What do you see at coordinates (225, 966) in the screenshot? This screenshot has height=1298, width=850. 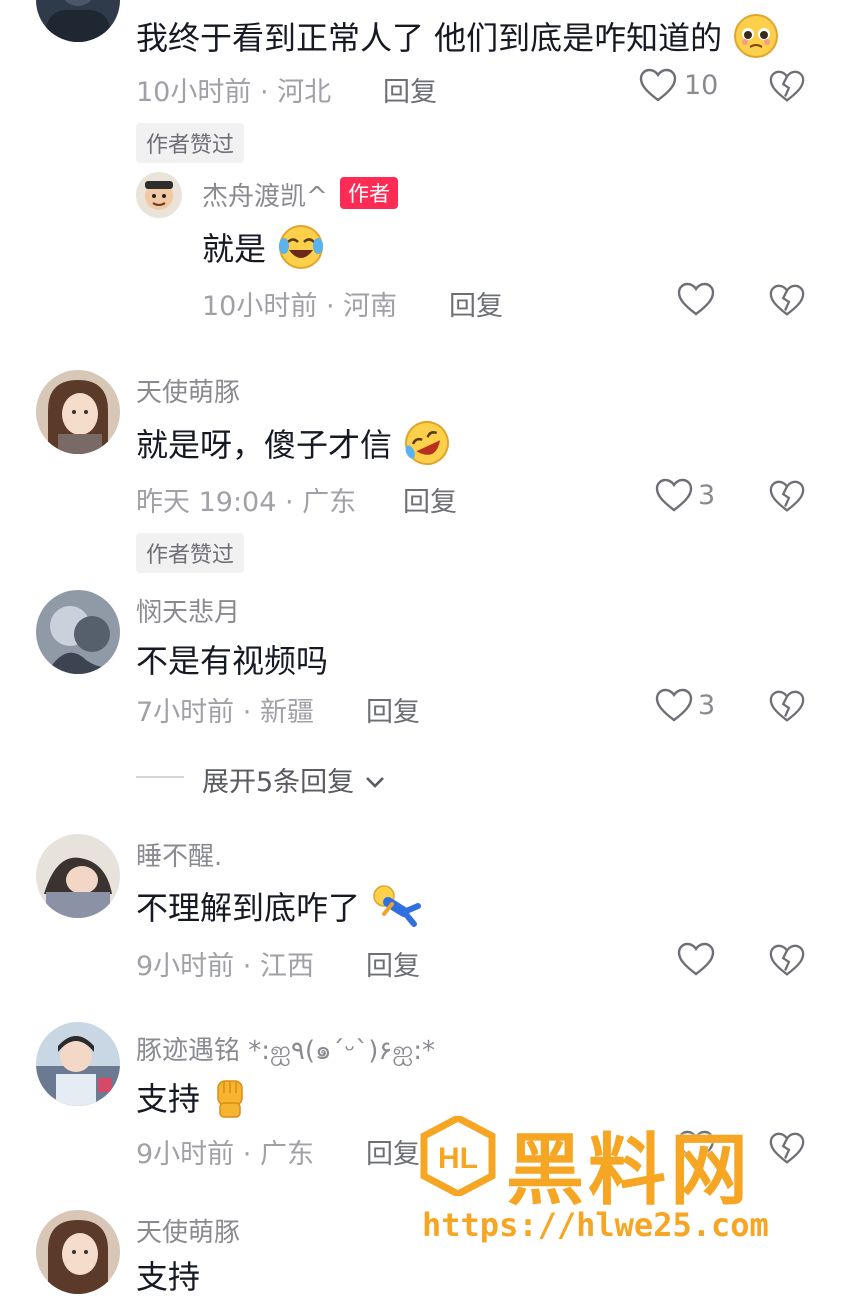 I see `comment-meta: 9小时前 · 江西` at bounding box center [225, 966].